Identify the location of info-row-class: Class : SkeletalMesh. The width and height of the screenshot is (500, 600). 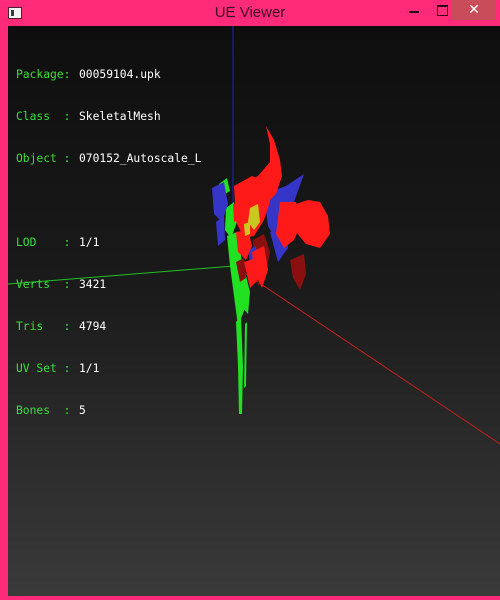
(108, 117).